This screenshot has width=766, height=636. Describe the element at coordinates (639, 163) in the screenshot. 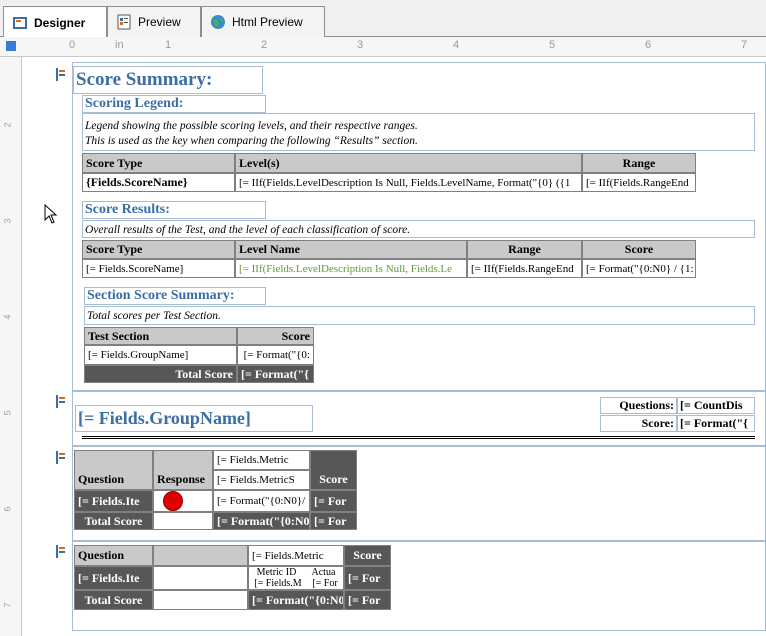

I see `legend-col-range: Range` at that location.